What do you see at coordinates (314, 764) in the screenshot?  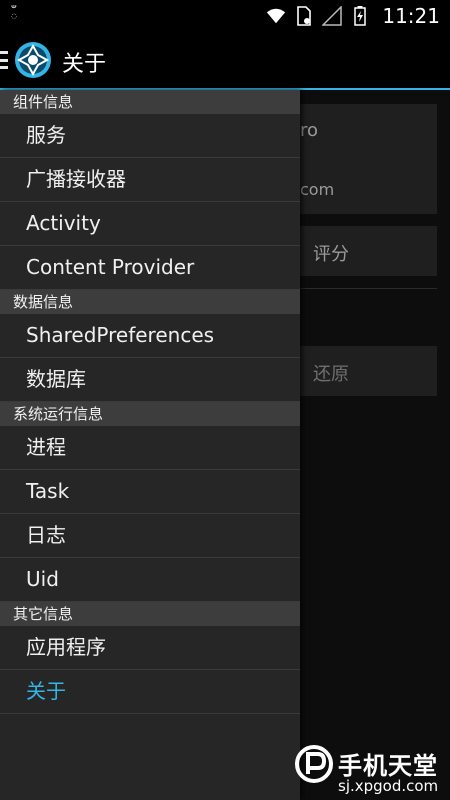 I see `watermark-logo-icon` at bounding box center [314, 764].